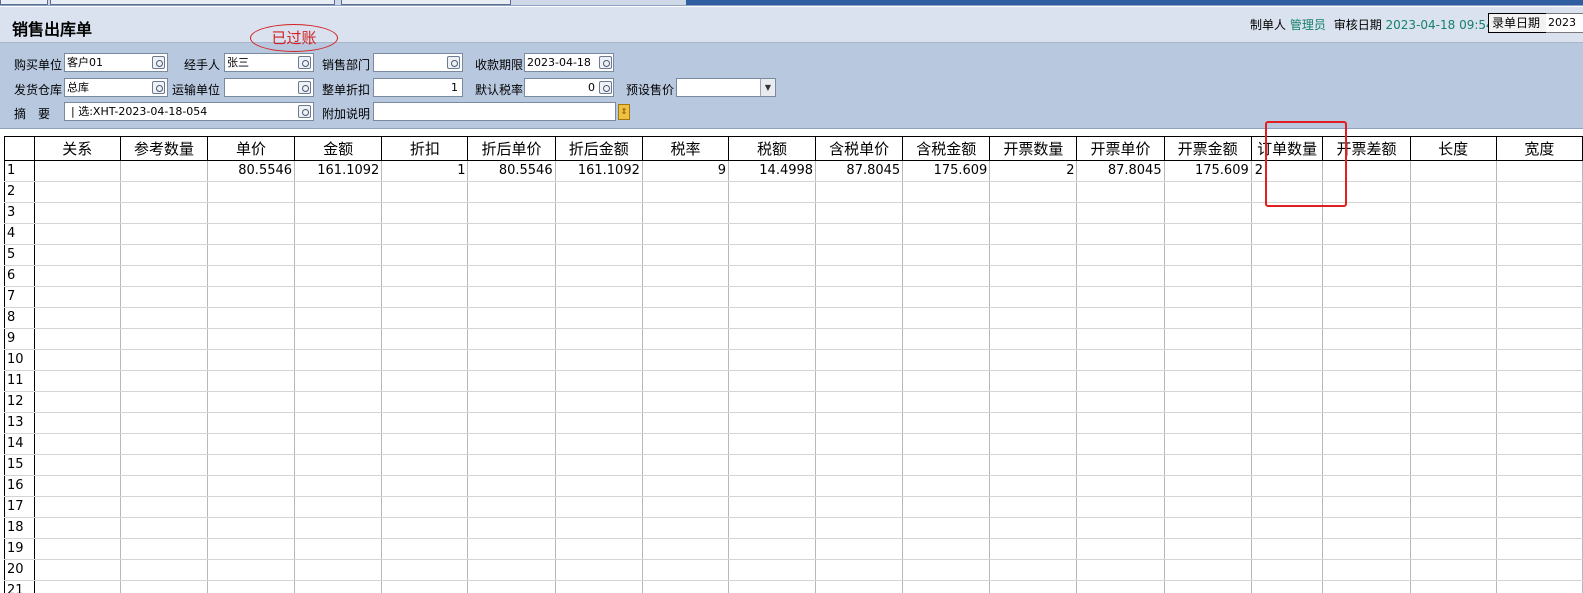 The image size is (1583, 593). Describe the element at coordinates (793, 213) in the screenshot. I see `table-row: 3` at that location.